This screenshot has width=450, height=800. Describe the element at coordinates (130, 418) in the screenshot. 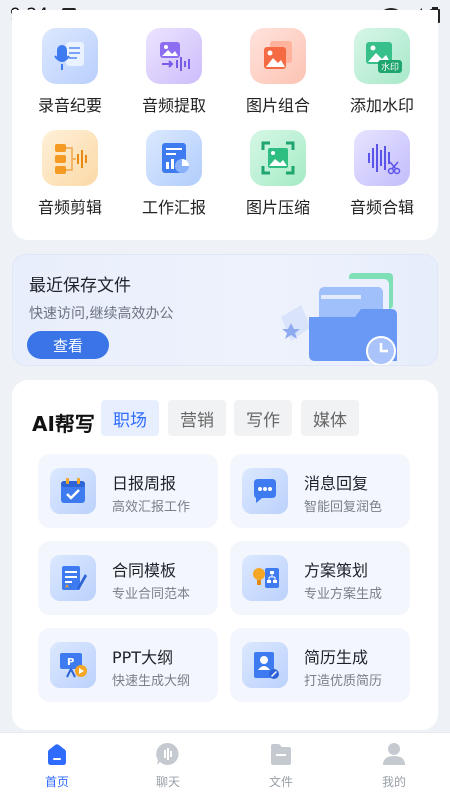

I see `tab-workplace: 职场` at that location.